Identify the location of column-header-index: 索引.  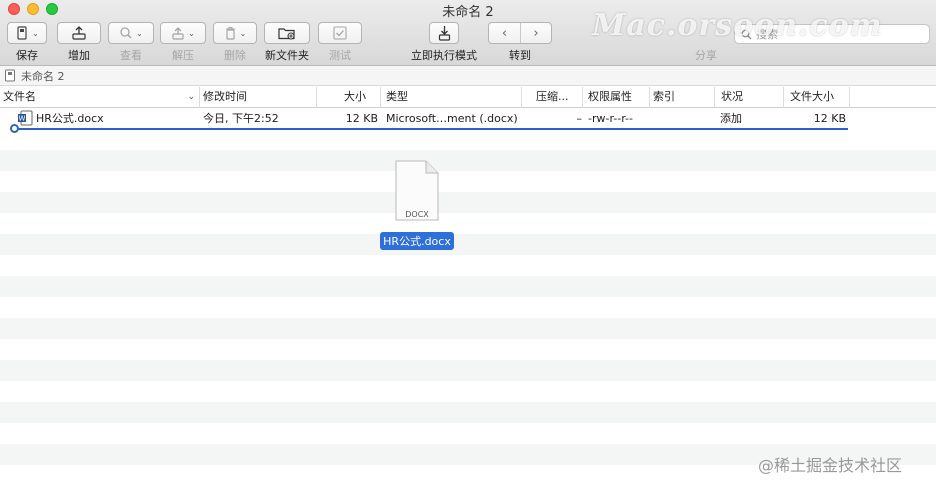
(682, 97).